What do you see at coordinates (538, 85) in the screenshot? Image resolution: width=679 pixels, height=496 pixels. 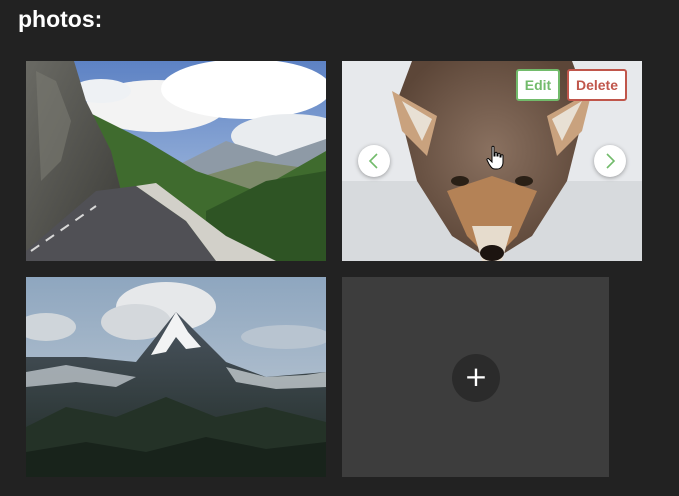 I see `edit-button: Edit` at bounding box center [538, 85].